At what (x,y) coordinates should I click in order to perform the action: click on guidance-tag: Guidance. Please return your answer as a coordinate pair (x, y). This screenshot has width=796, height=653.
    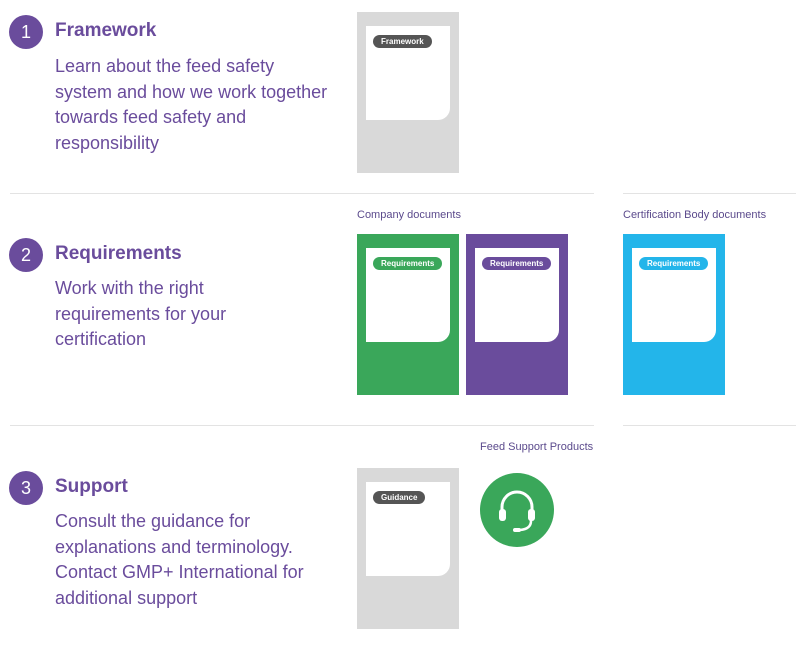
    Looking at the image, I should click on (399, 497).